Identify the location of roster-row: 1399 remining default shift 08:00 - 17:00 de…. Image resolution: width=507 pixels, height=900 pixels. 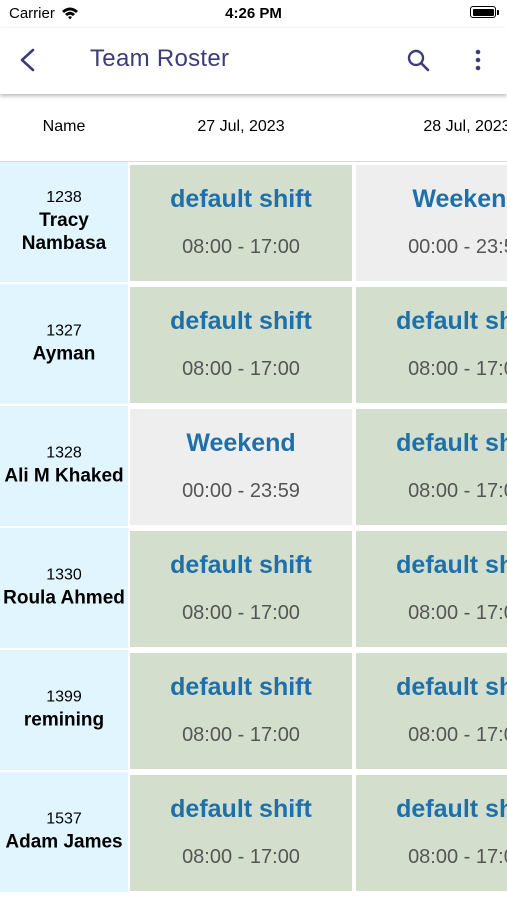
(253, 711).